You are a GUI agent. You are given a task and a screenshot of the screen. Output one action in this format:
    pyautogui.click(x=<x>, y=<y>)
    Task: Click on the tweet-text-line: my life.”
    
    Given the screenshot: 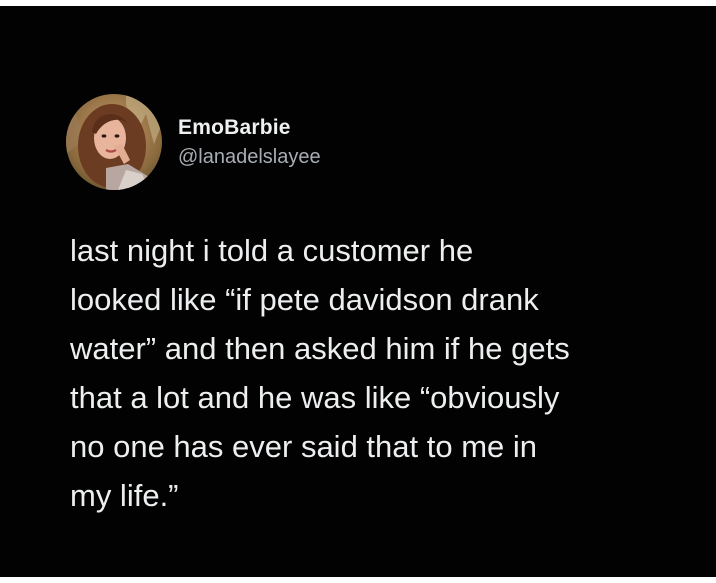 What is the action you would take?
    pyautogui.click(x=124, y=495)
    